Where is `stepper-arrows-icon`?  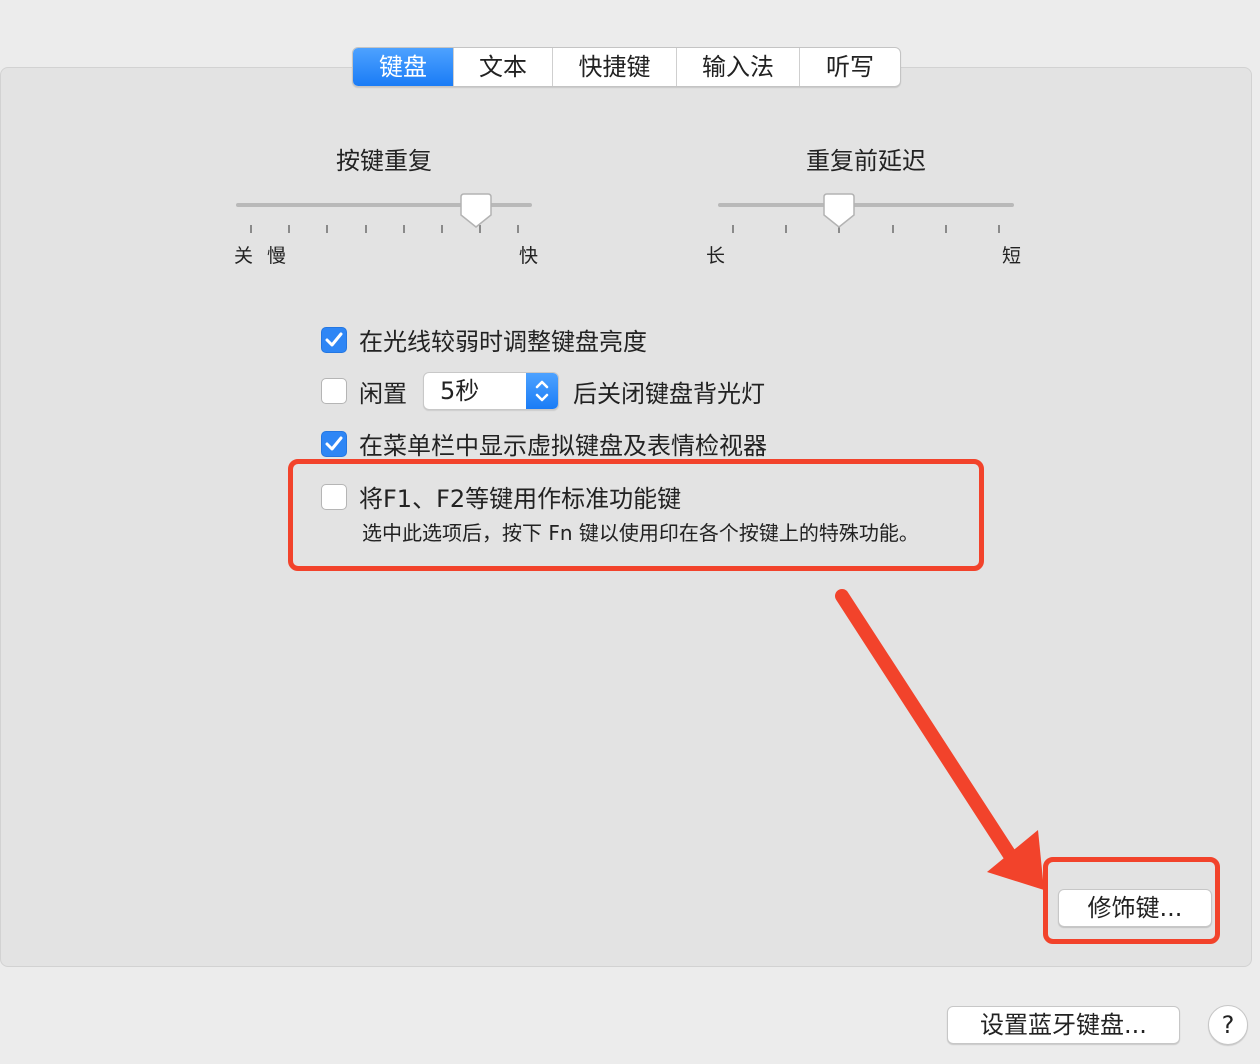
stepper-arrows-icon is located at coordinates (542, 391).